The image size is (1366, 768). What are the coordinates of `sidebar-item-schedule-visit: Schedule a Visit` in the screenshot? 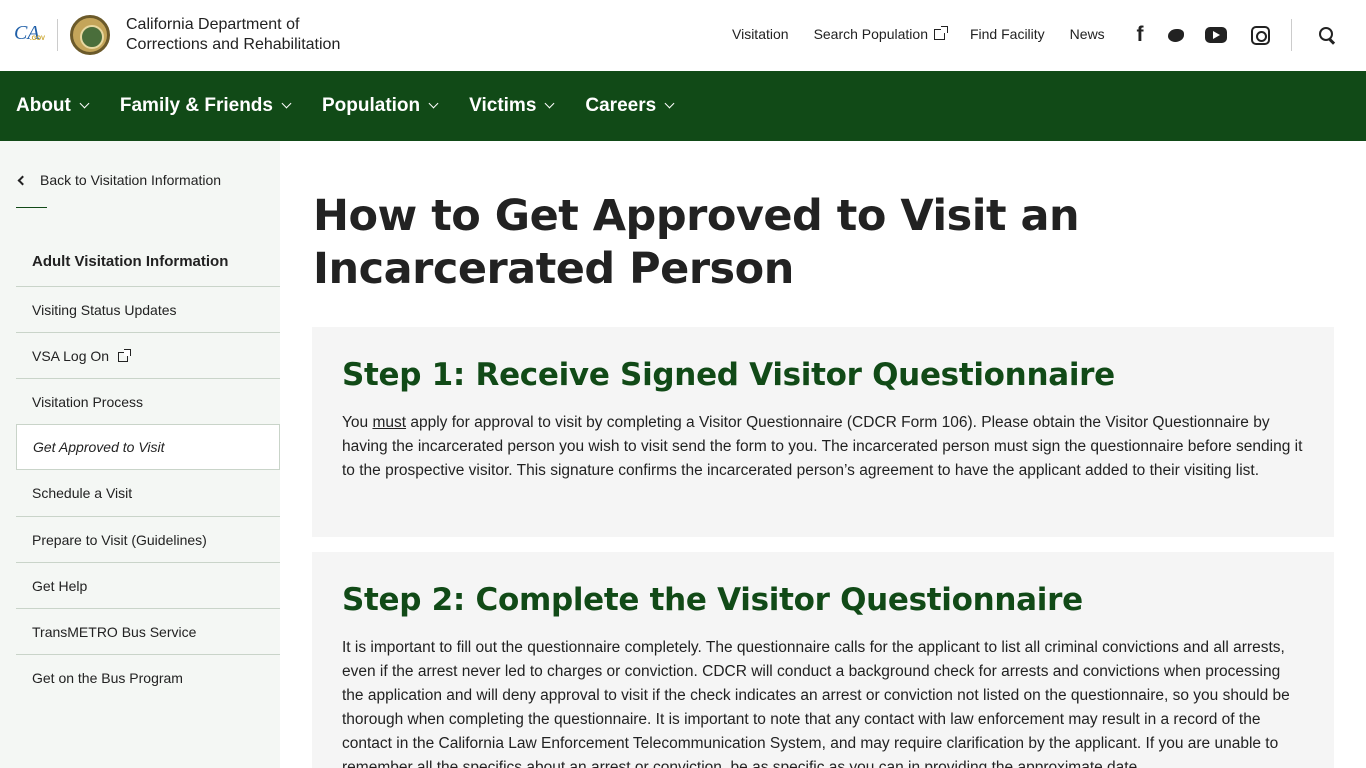 It's located at (148, 493).